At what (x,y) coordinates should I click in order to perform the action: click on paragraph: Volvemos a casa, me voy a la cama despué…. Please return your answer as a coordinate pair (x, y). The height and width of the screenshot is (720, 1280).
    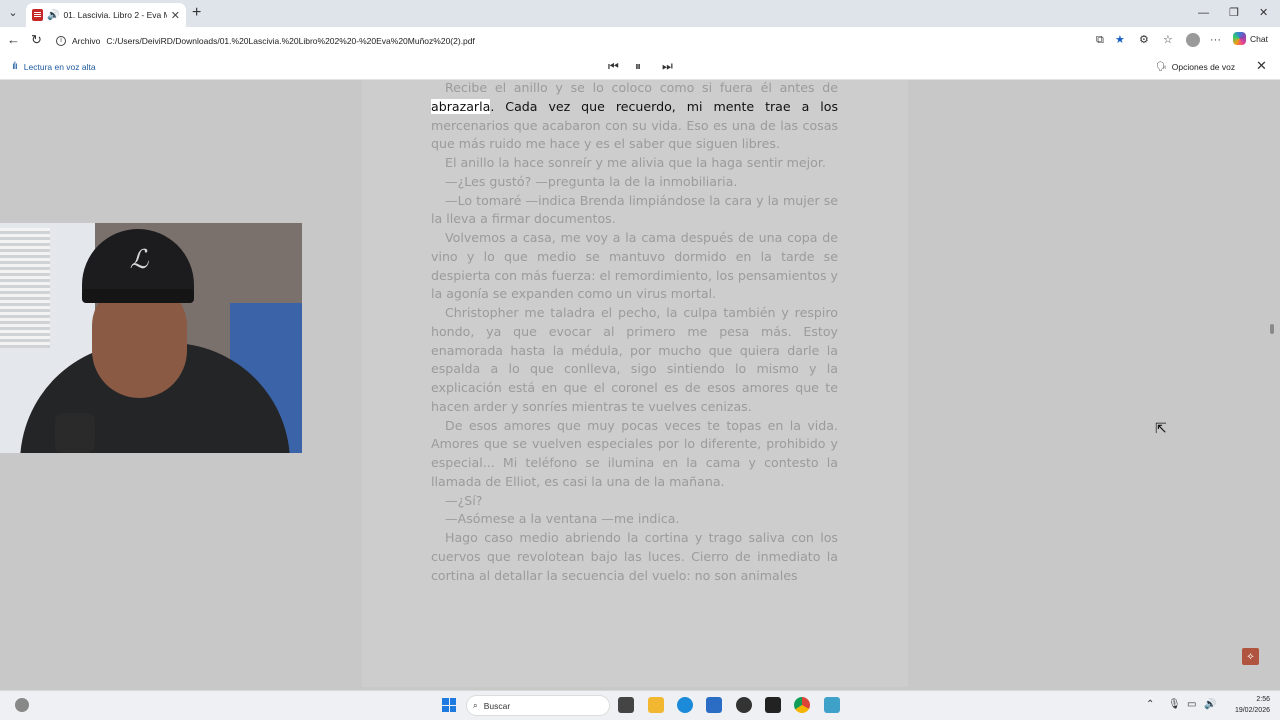
    Looking at the image, I should click on (634, 266).